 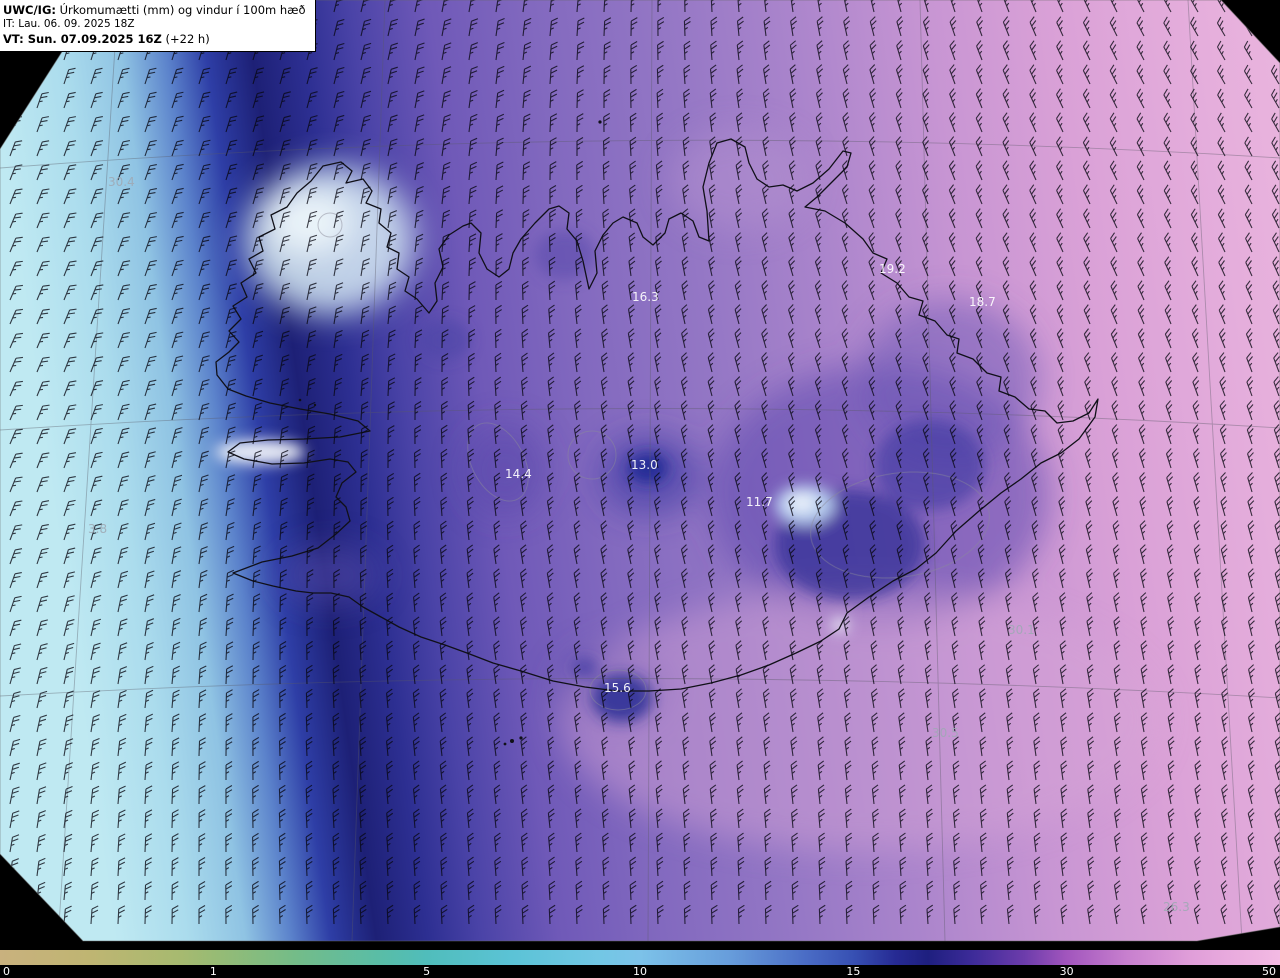 I want to click on colorbar-ticks: 0 1 5 10 15 30 50, so click(x=640, y=971).